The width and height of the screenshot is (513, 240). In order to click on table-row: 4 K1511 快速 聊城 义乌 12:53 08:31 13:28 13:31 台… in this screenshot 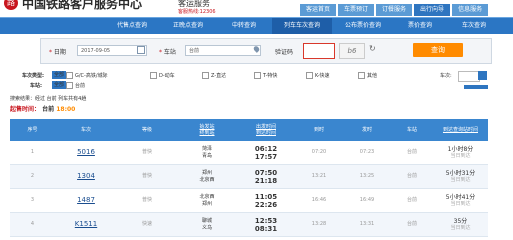, I will do `click(249, 225)`.